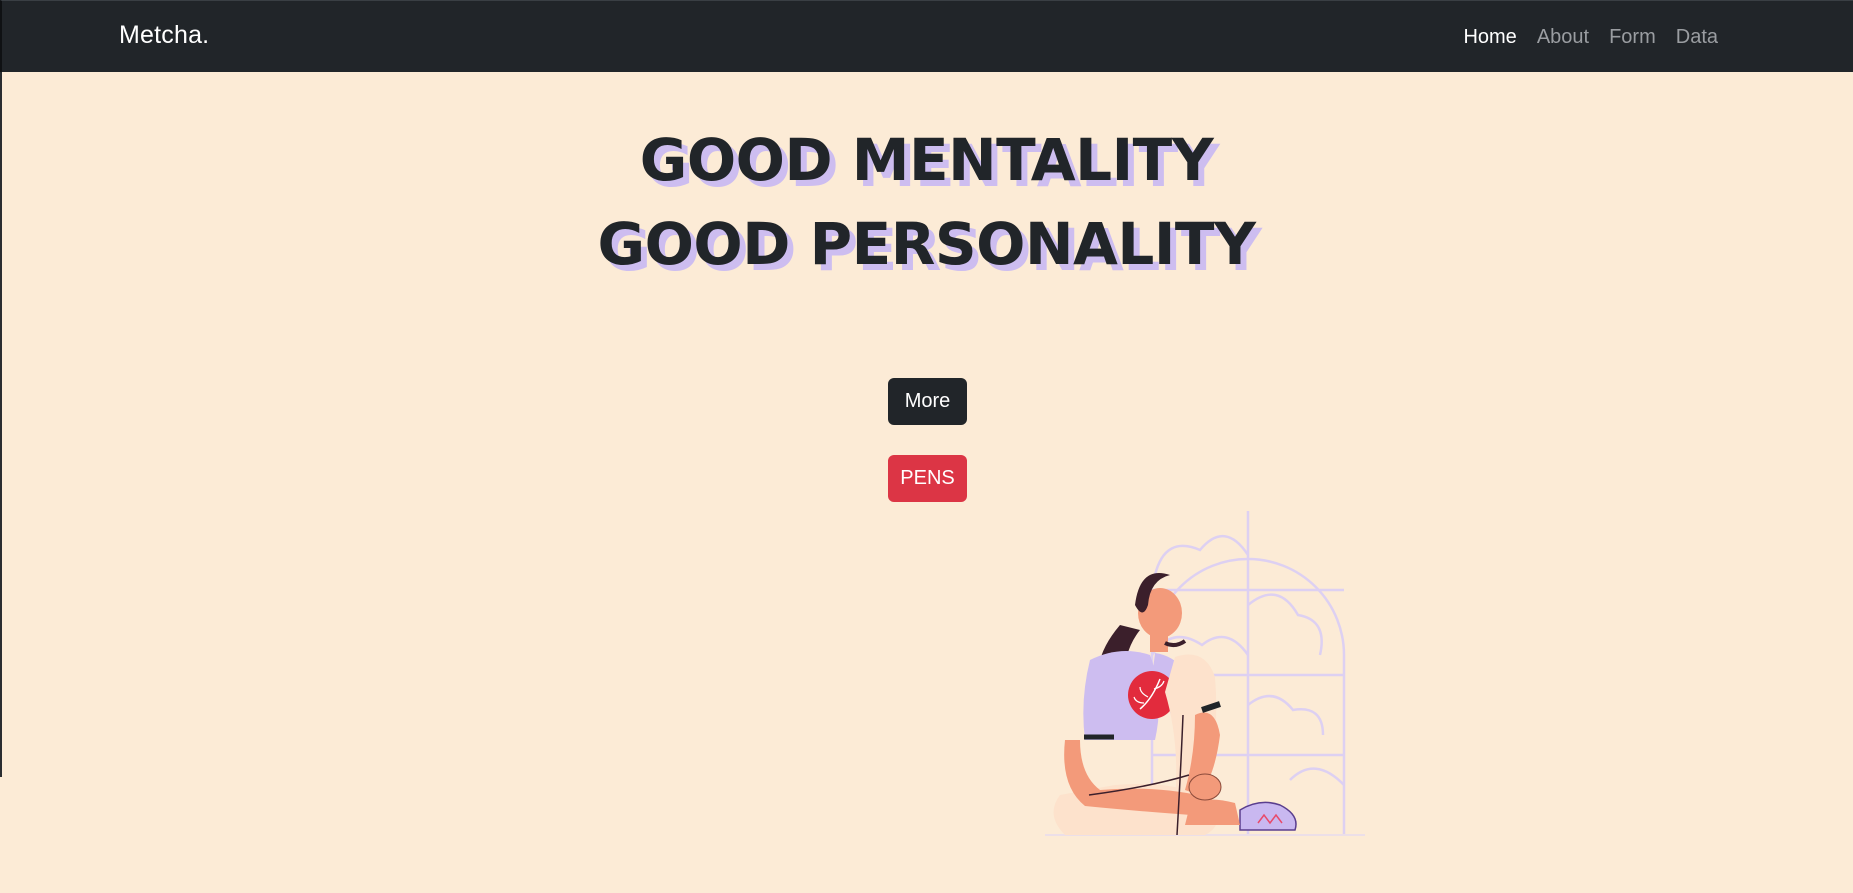 The image size is (1853, 893). Describe the element at coordinates (1205, 673) in the screenshot. I see `woman-sitting-illustration` at that location.